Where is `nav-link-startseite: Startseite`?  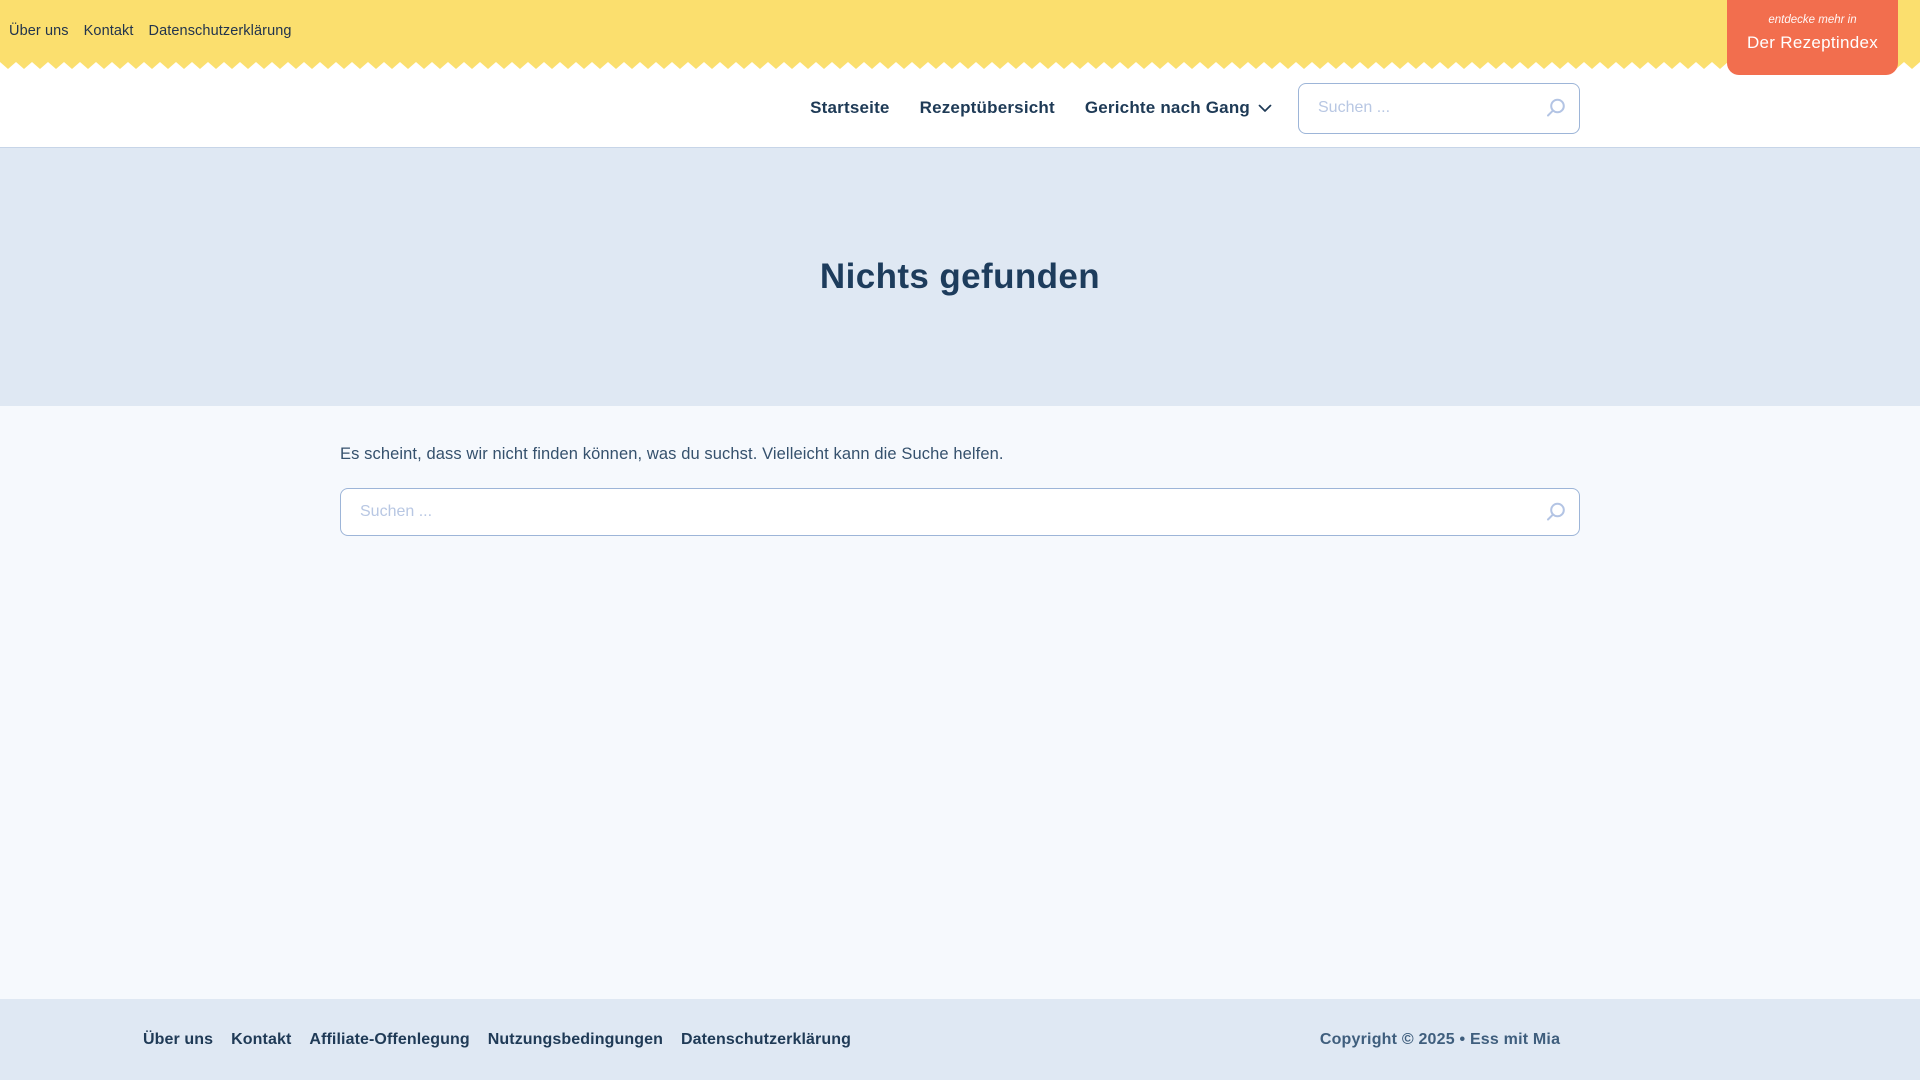
nav-link-startseite: Startseite is located at coordinates (849, 108).